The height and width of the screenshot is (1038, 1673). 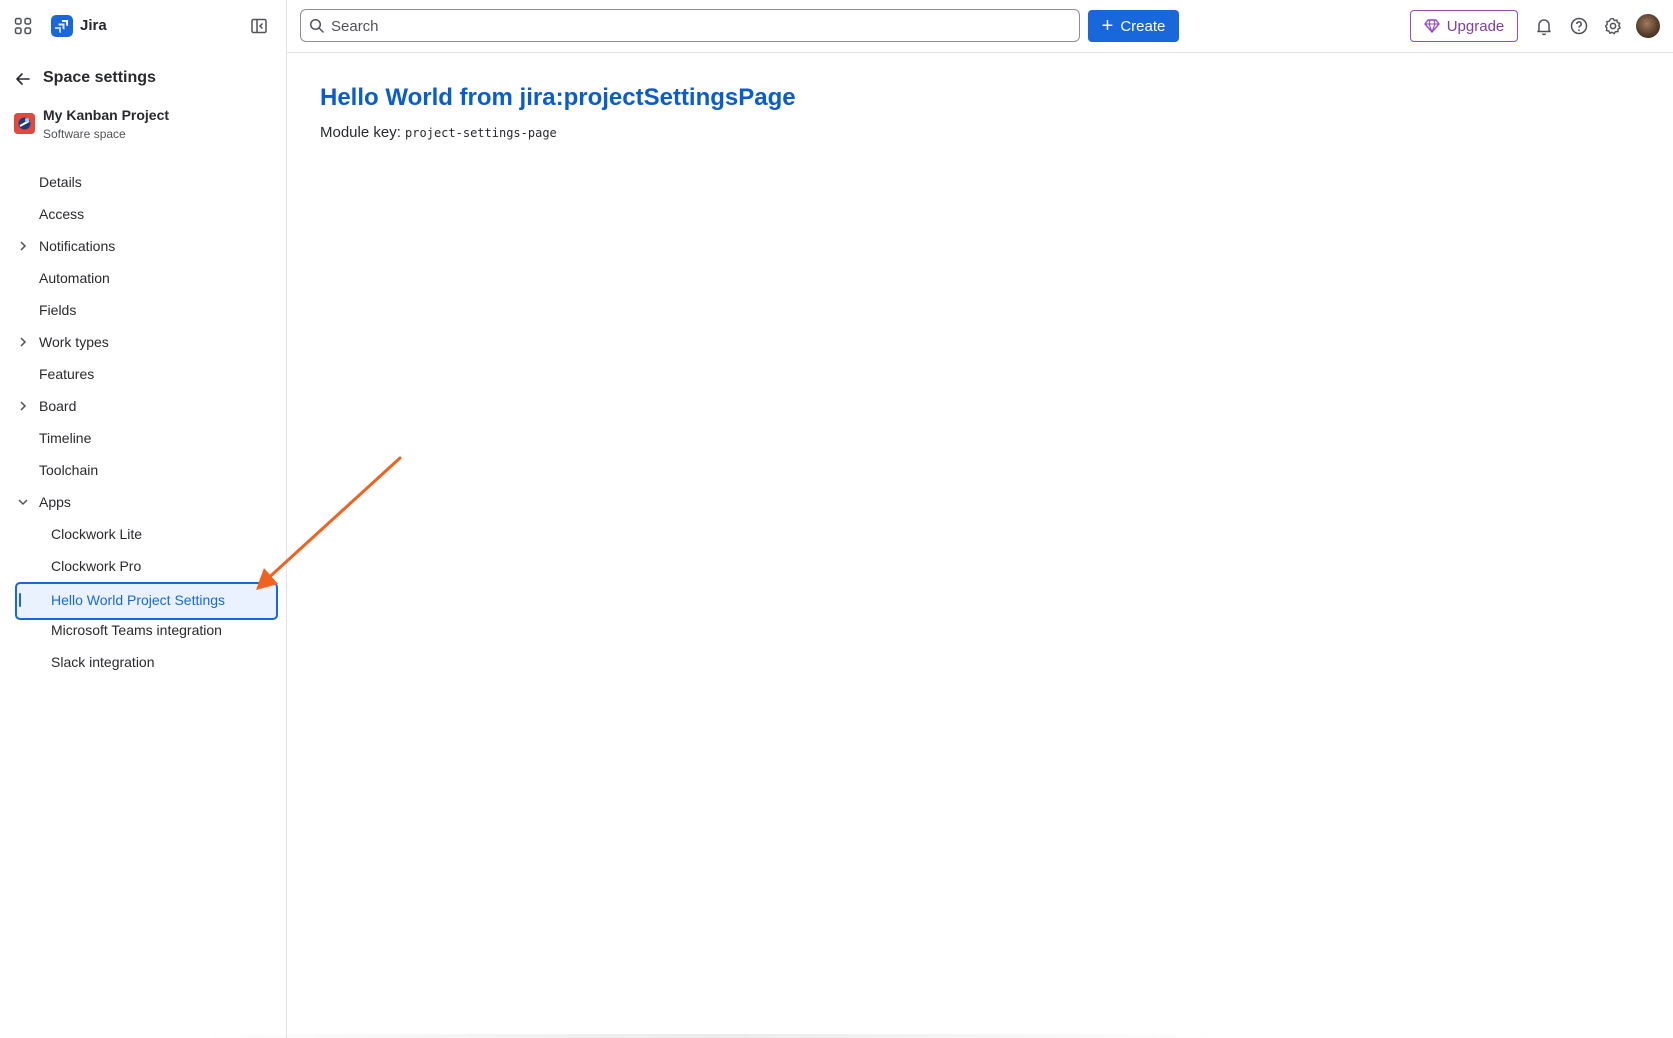 What do you see at coordinates (24, 123) in the screenshot?
I see `project-avatar-icon` at bounding box center [24, 123].